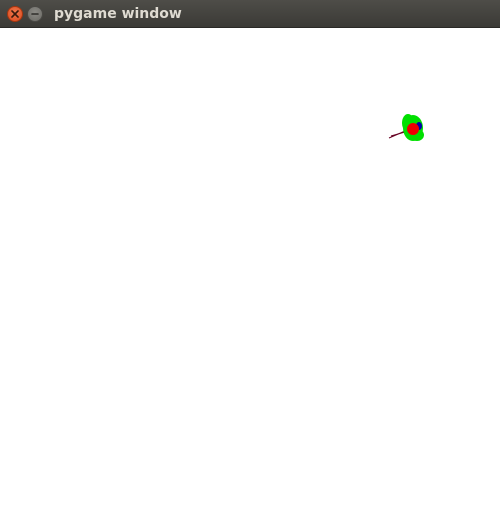  I want to click on minimize-icon, so click(35, 14).